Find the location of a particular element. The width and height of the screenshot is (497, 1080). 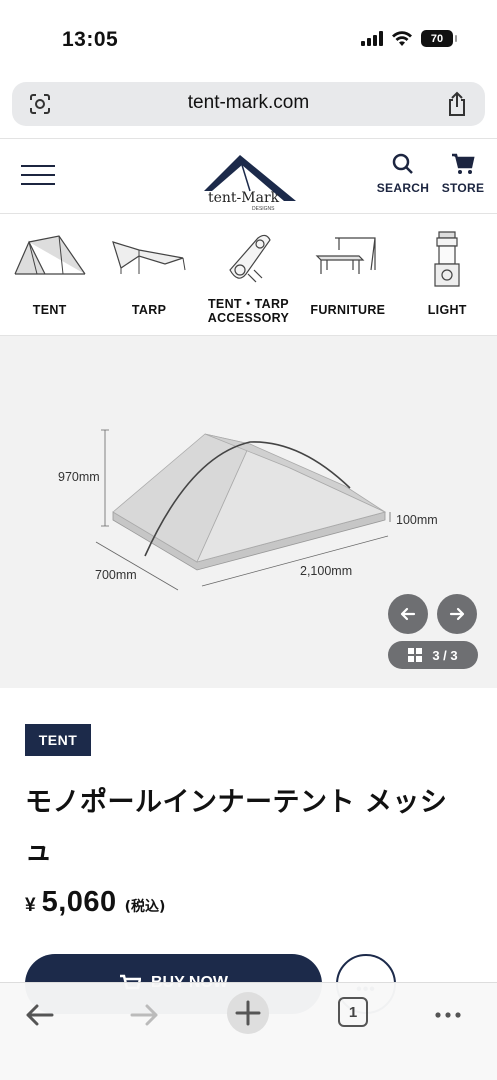

light-icon is located at coordinates (447, 259).